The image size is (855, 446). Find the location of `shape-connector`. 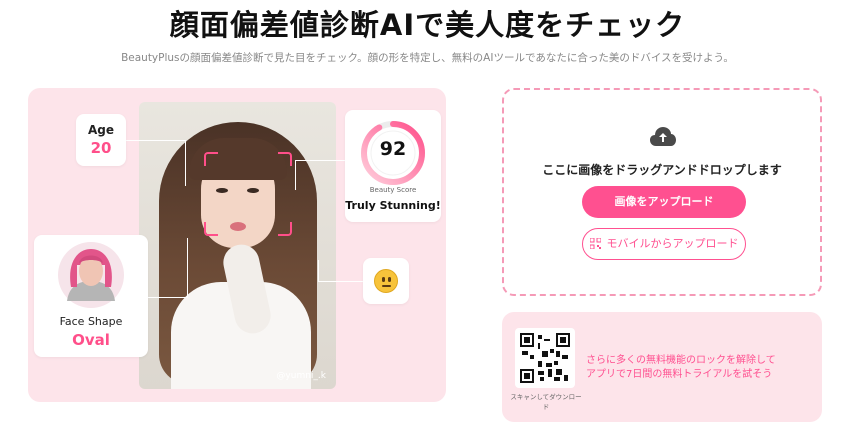

shape-connector is located at coordinates (168, 268).